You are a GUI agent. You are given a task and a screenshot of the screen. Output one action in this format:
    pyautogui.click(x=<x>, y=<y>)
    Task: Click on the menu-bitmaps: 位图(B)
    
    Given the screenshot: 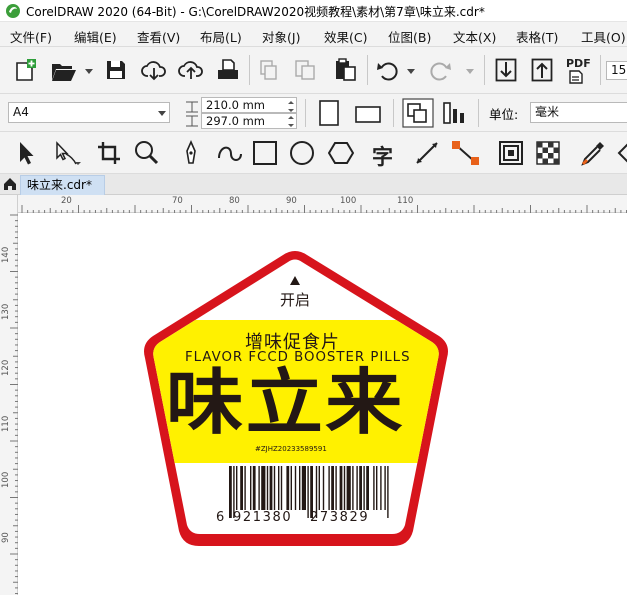 What is the action you would take?
    pyautogui.click(x=409, y=36)
    